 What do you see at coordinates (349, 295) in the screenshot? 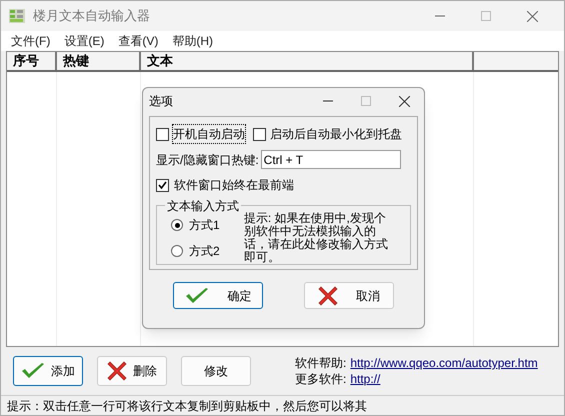
I see `cancel-button: 取消` at bounding box center [349, 295].